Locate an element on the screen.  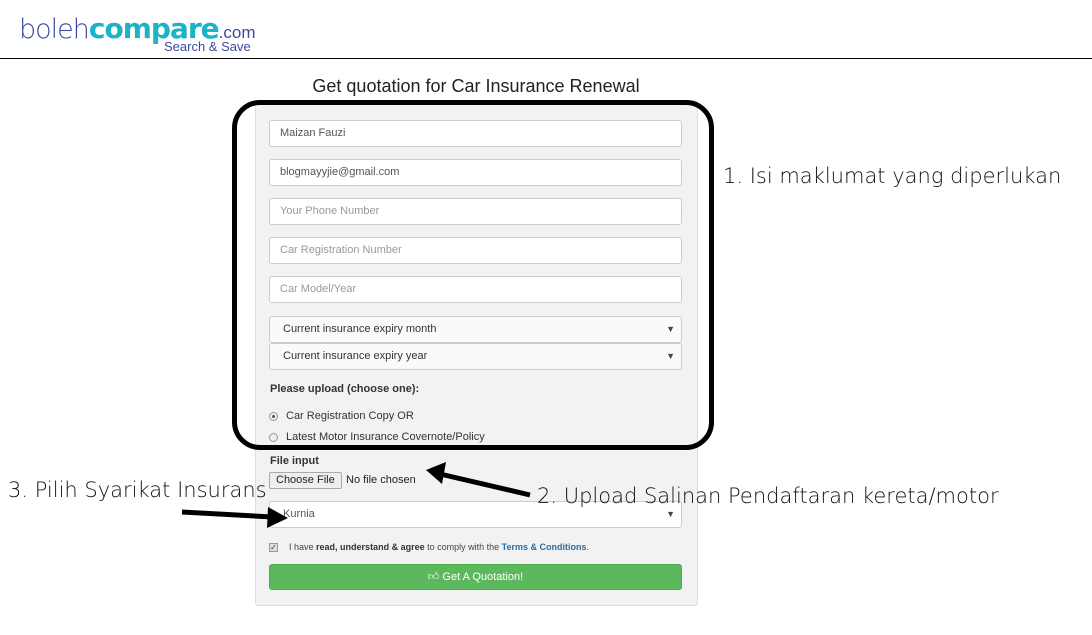
annotation-arrows is located at coordinates (356, 495).